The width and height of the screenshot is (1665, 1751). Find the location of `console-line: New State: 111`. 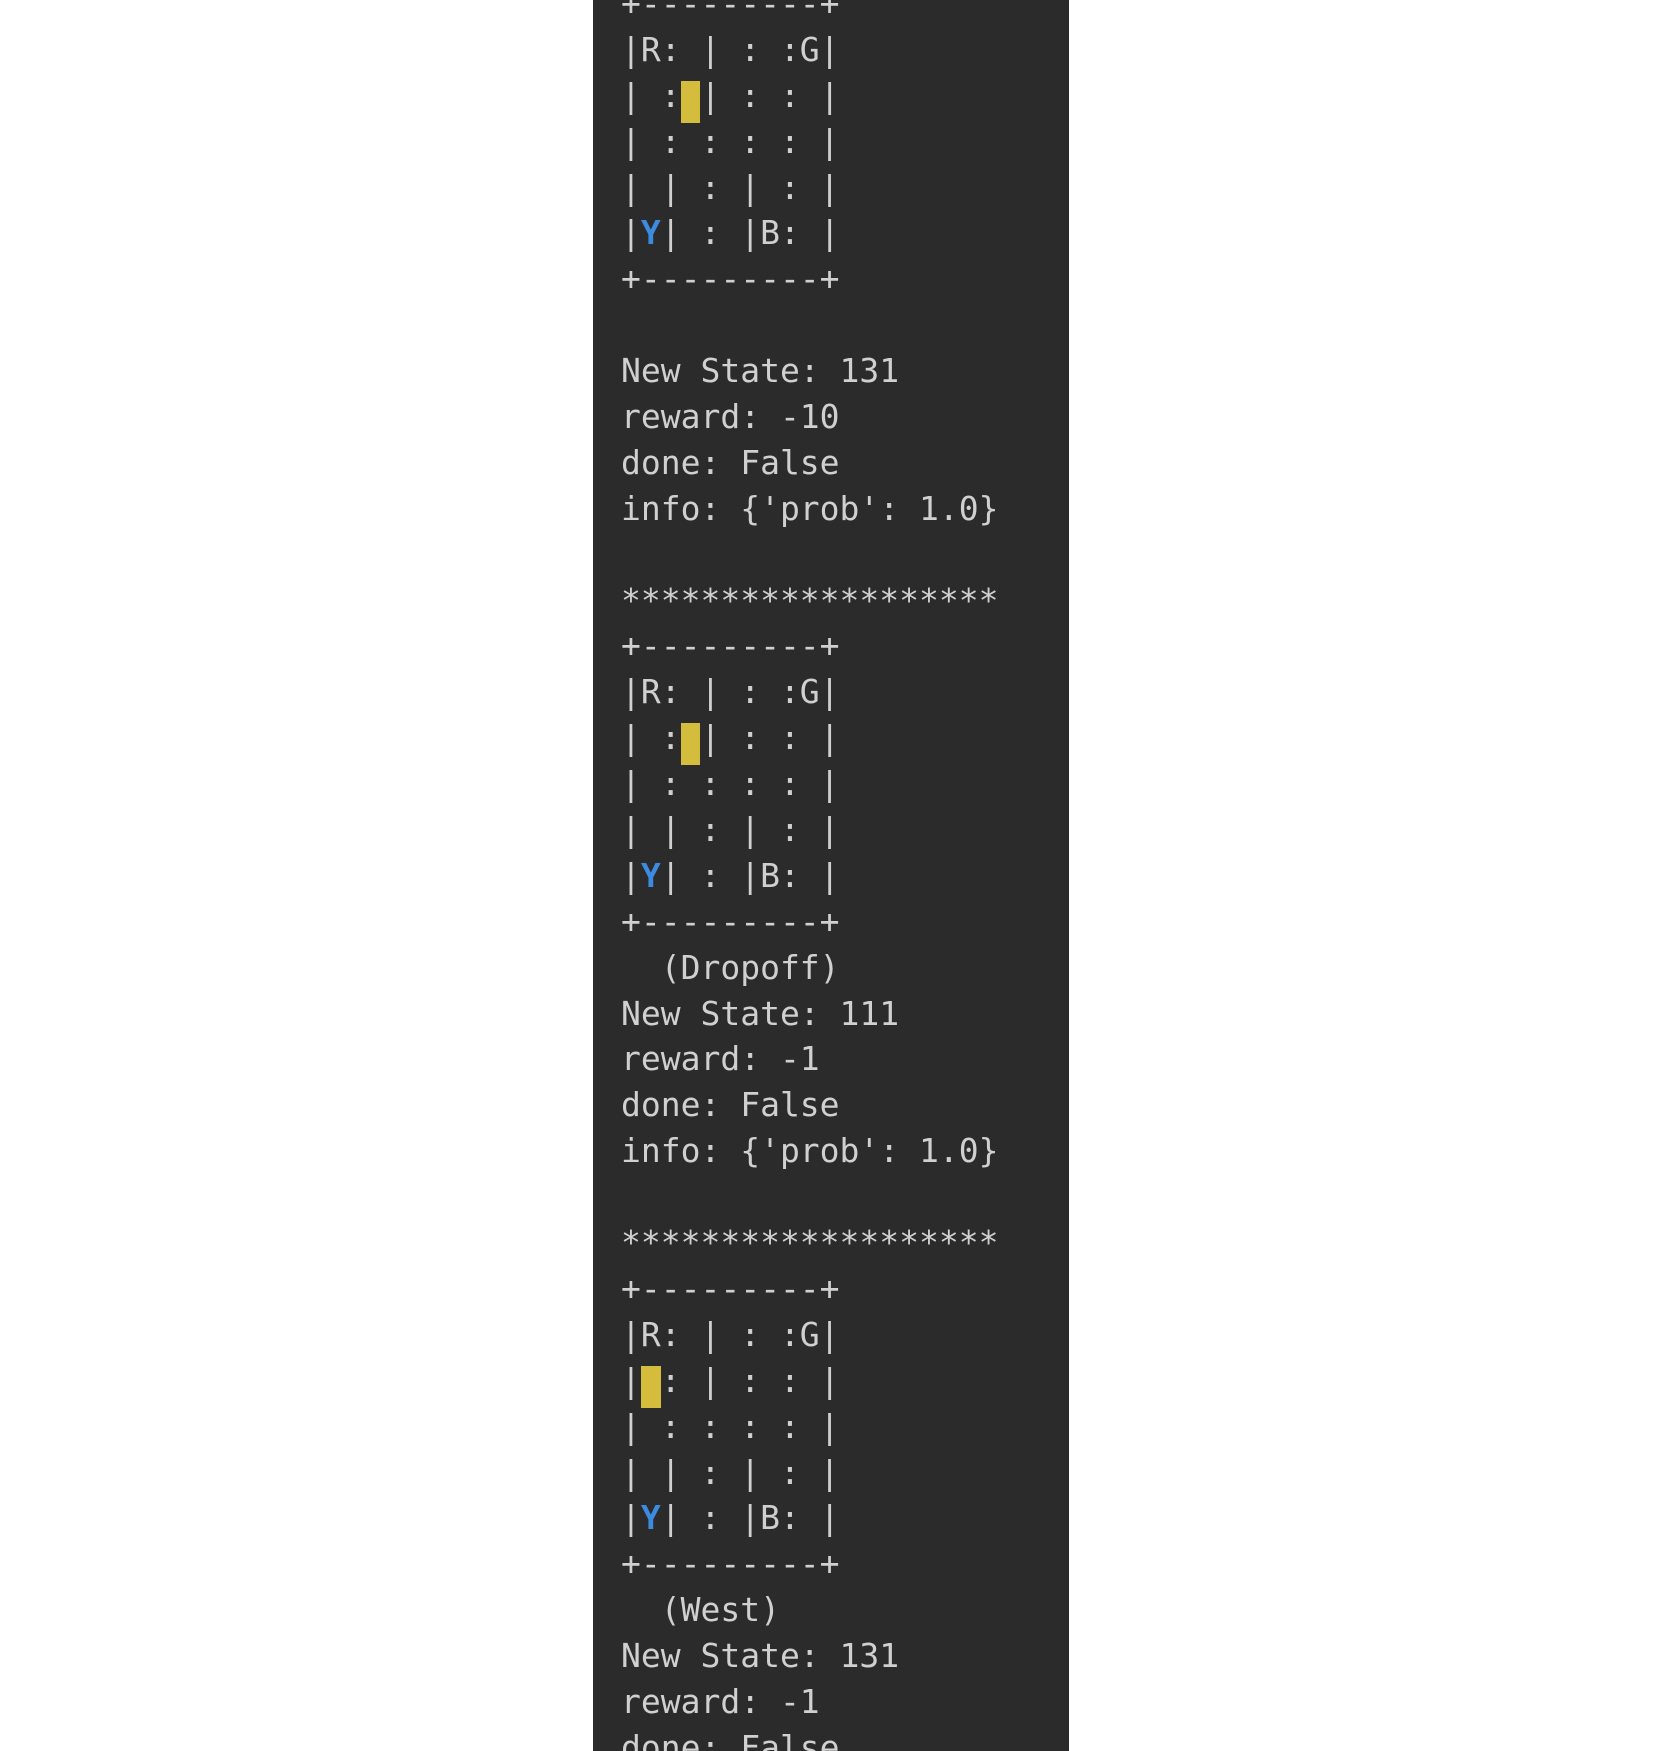

console-line: New State: 111 is located at coordinates (760, 1013).